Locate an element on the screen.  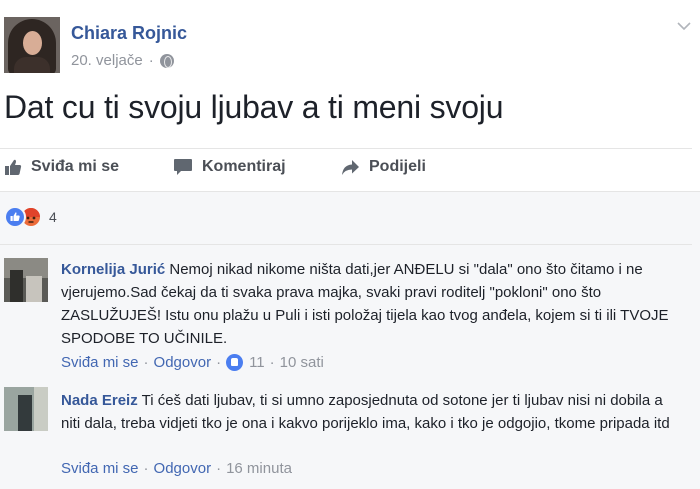
comment-time: 16 minuta is located at coordinates (259, 468).